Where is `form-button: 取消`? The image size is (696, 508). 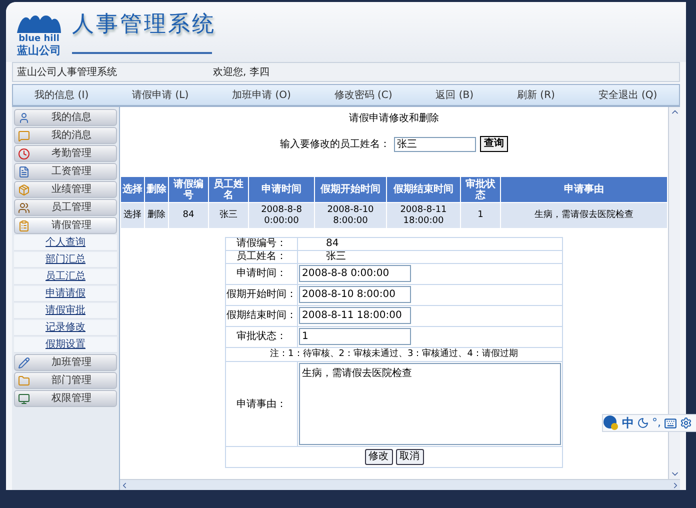 form-button: 取消 is located at coordinates (410, 457).